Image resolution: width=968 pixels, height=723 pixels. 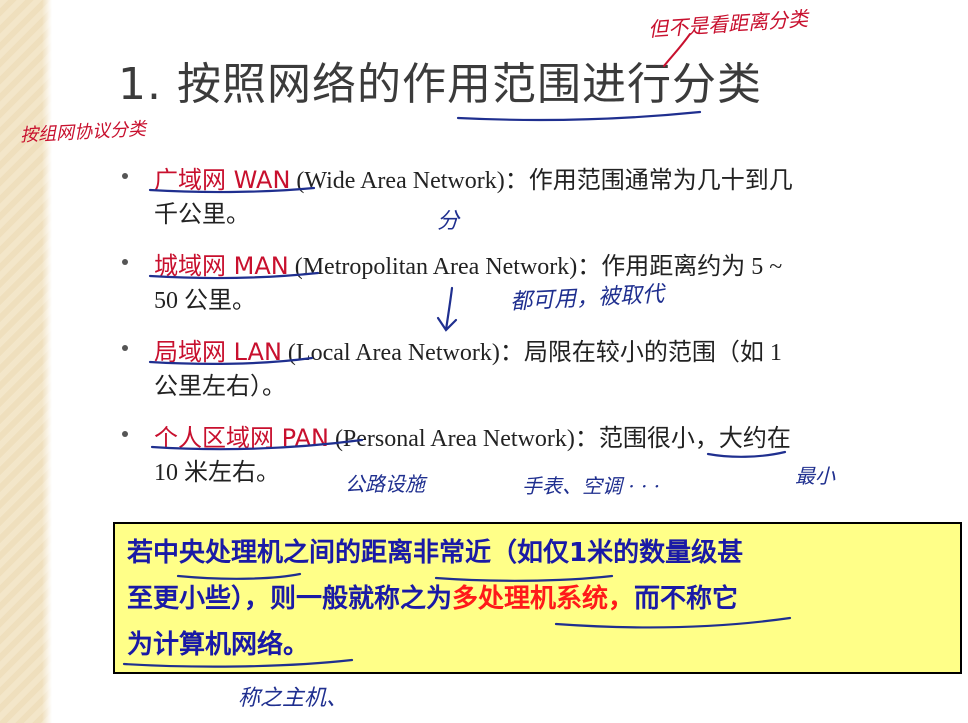 I want to click on callout-text-before: 至更小些），则一般就称之为, so click(x=290, y=599).